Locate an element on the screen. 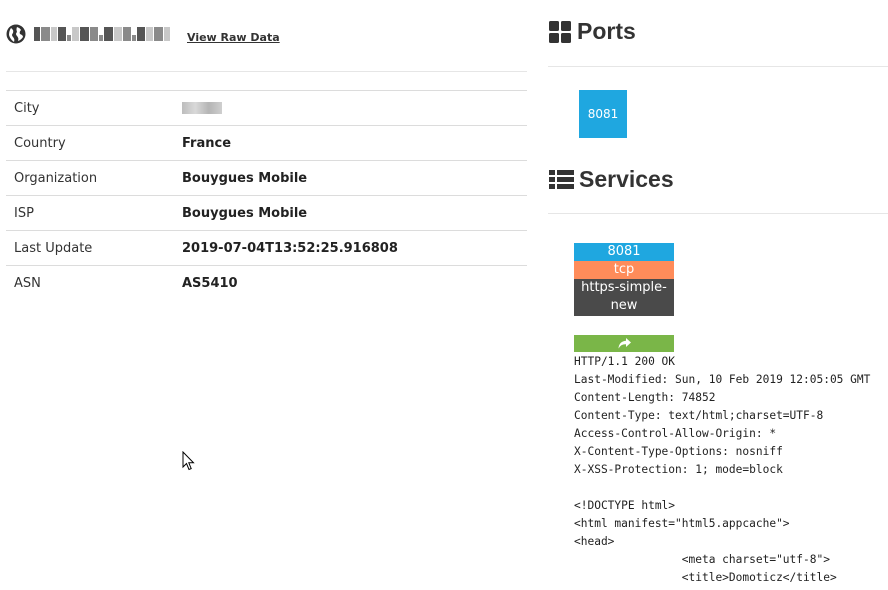 Image resolution: width=888 pixels, height=590 pixels. table-row: Last Update 2019-07-04T13:52:25.916808 is located at coordinates (266, 248).